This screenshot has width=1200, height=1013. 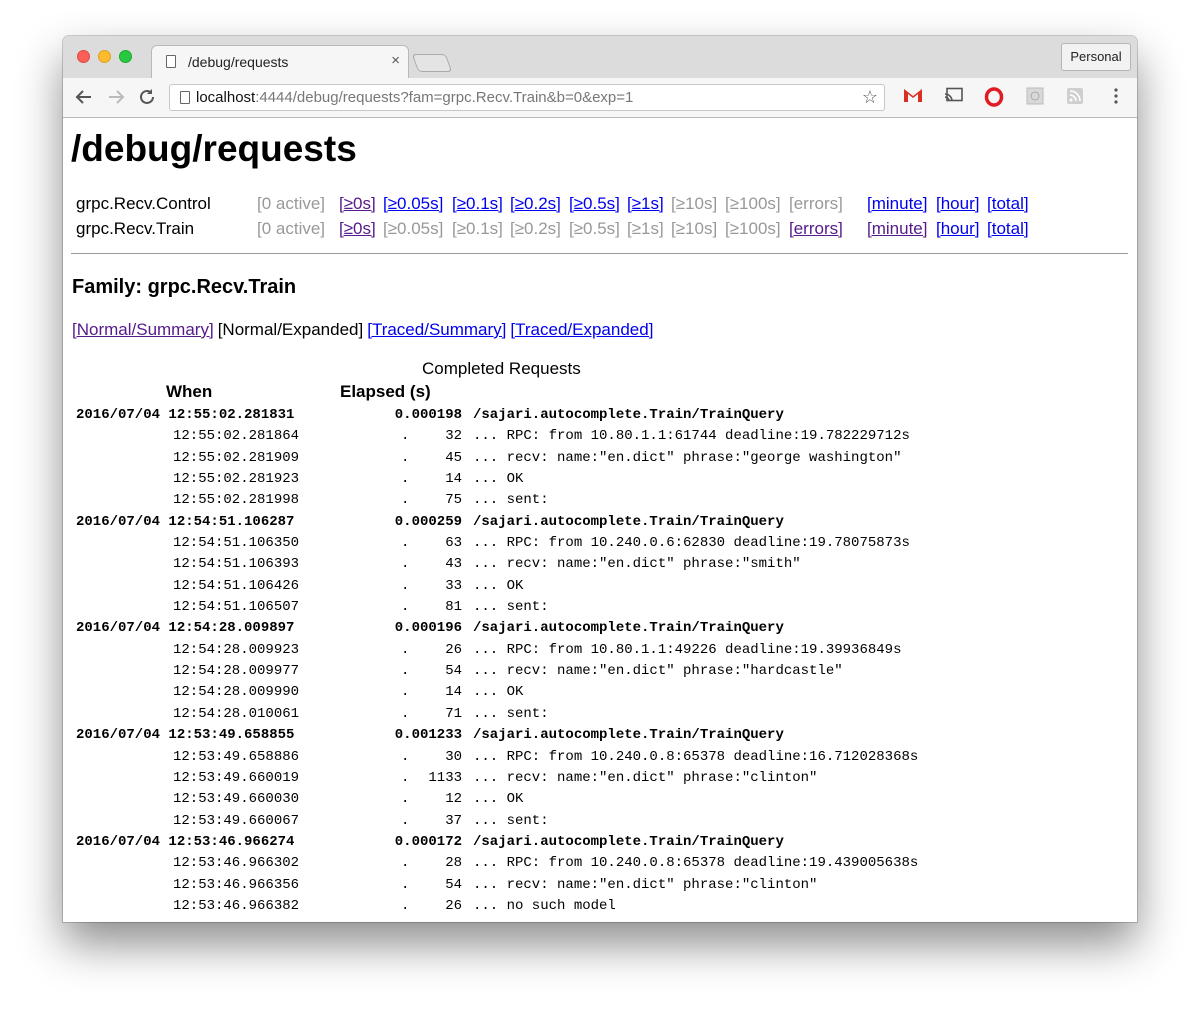 What do you see at coordinates (236, 671) in the screenshot?
I see `event-when: 12:54:28.009977` at bounding box center [236, 671].